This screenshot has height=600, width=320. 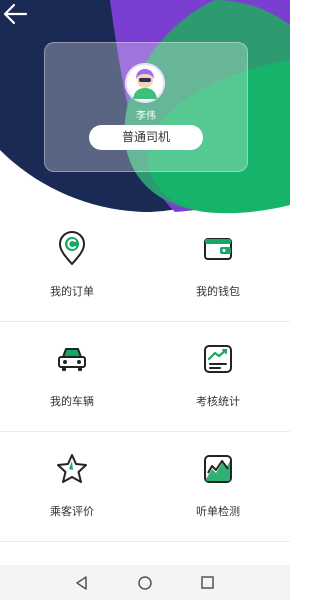 I want to click on menu-item-my-orders: 我的订单, so click(x=72, y=267).